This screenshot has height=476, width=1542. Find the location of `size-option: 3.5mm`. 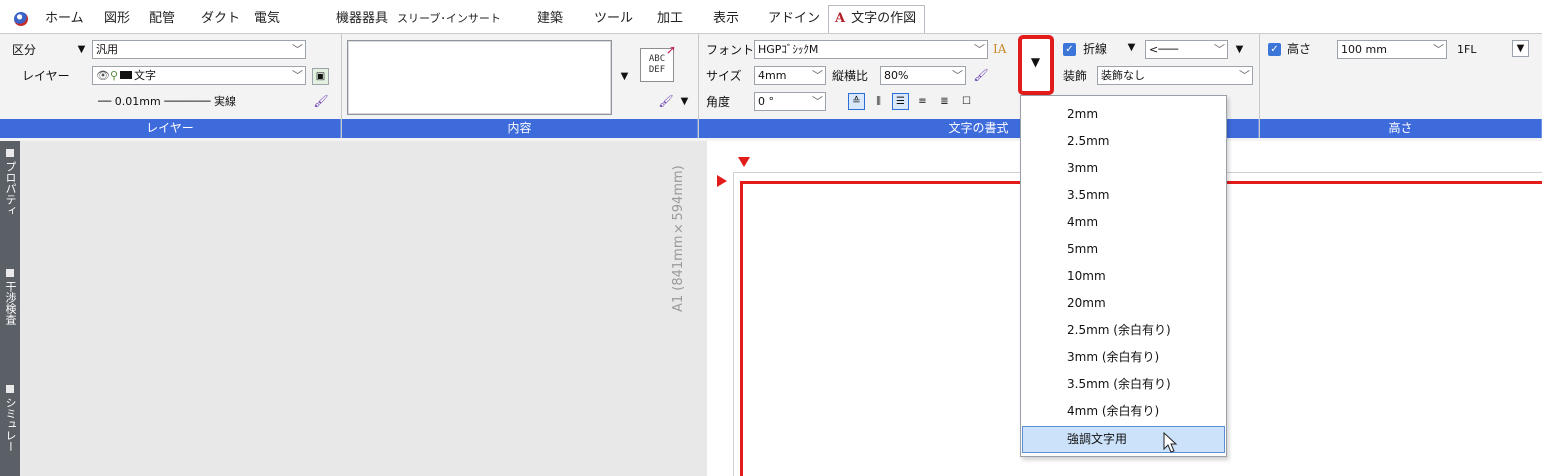

size-option: 3.5mm is located at coordinates (1123, 195).